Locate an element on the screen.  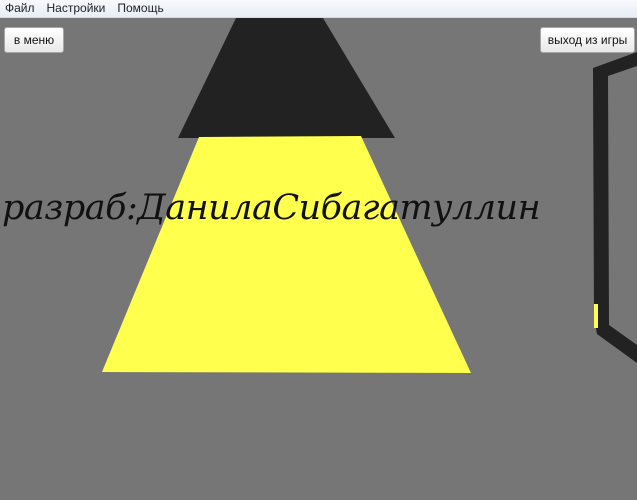
menu-help: Помощь is located at coordinates (140, 8).